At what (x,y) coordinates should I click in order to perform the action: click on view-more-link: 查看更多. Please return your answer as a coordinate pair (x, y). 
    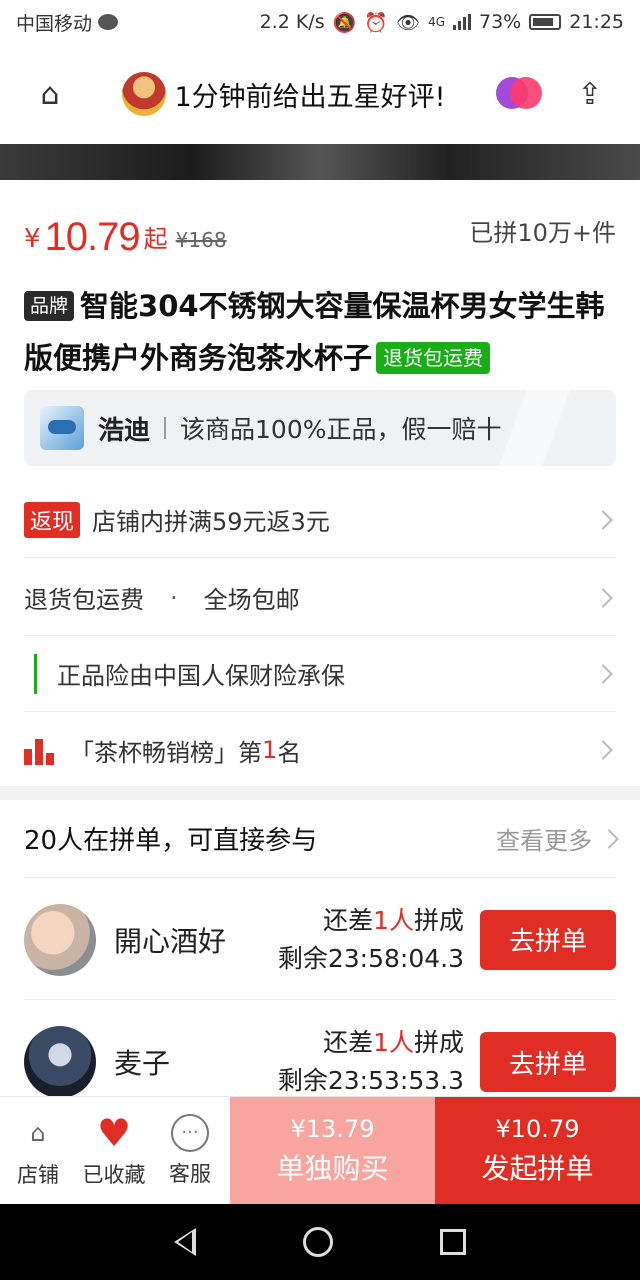
    Looking at the image, I should click on (557, 838).